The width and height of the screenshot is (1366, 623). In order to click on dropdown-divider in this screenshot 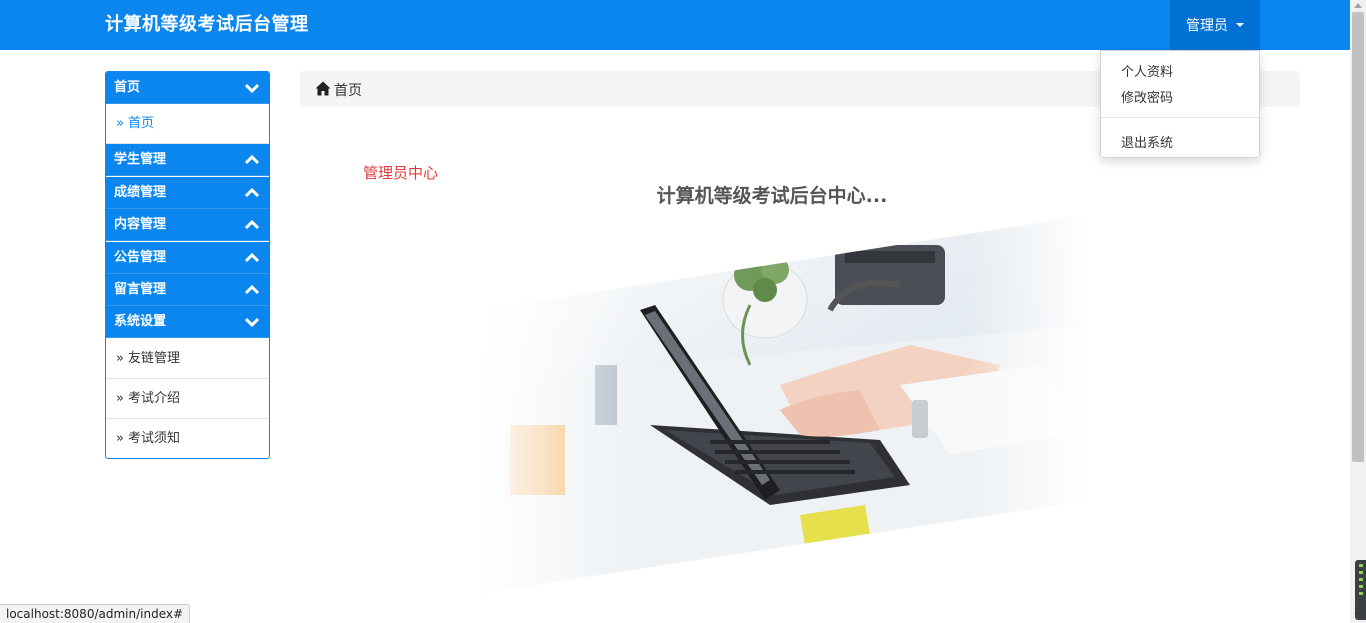, I will do `click(1180, 117)`.